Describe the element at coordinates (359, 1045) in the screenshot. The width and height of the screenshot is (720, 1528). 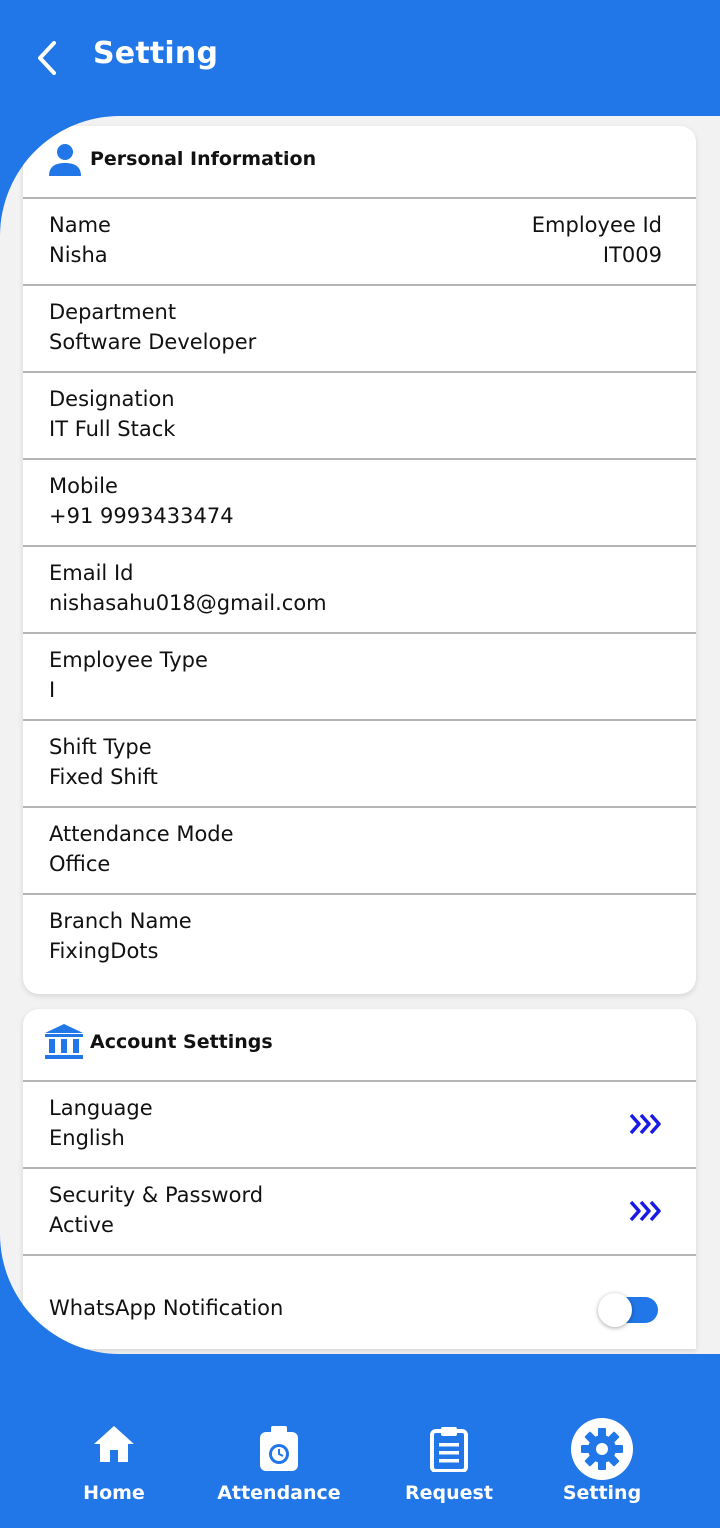
I see `account-settings-header: Account Settings` at that location.